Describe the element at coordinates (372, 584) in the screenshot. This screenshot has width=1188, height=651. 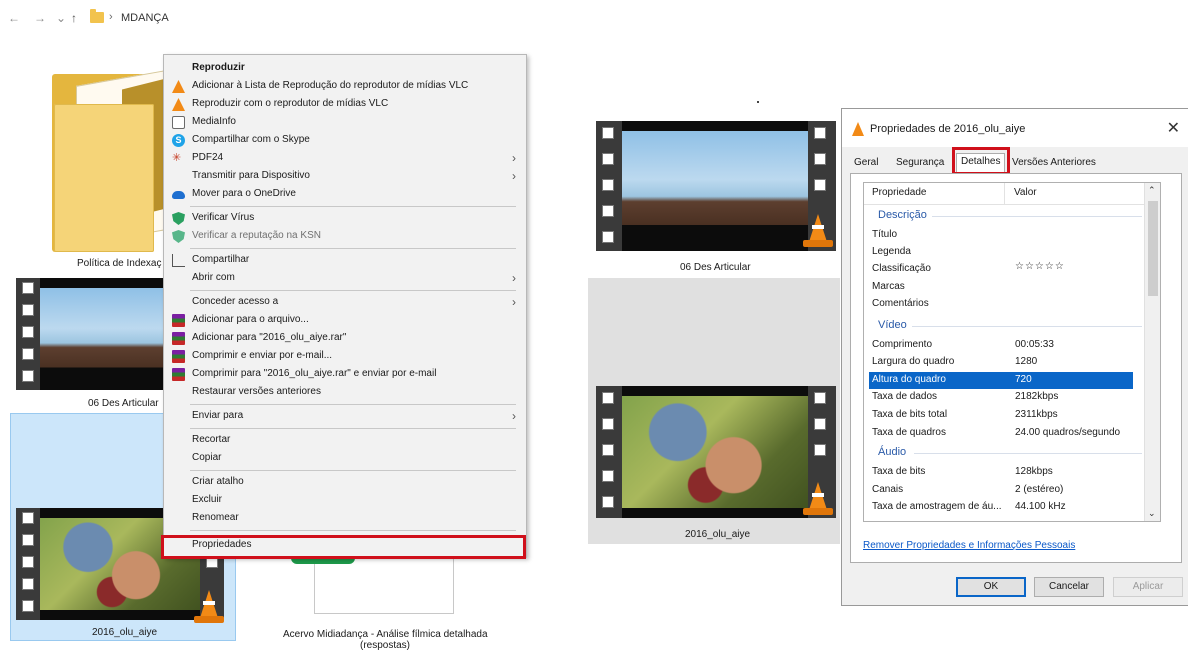
I see `document-thumbnail` at that location.